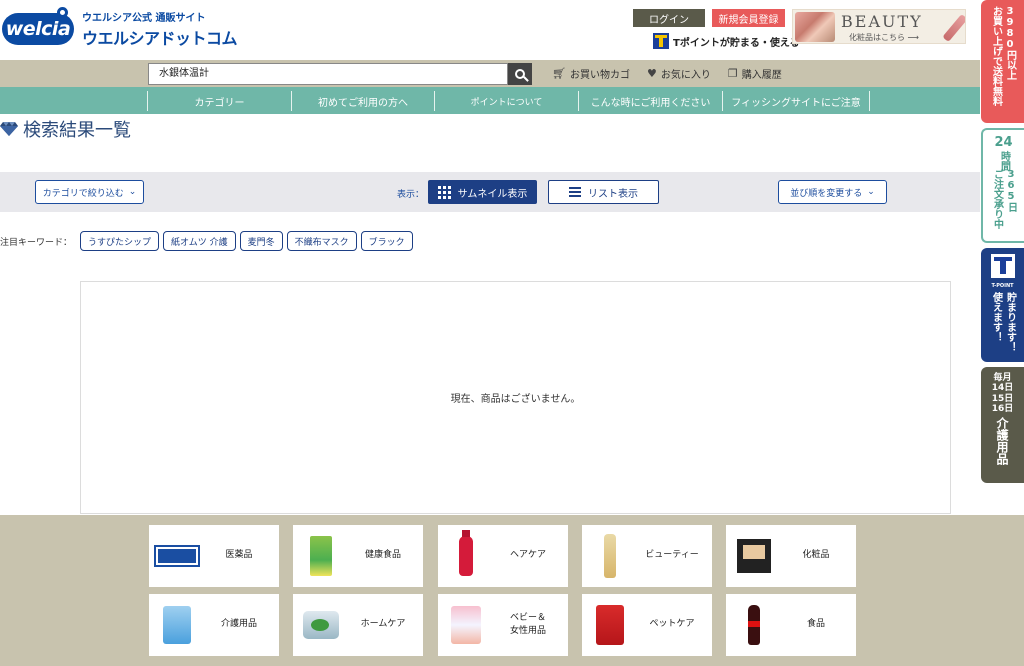 Image resolution: width=1024 pixels, height=666 pixels. I want to click on category-card-home-care: ホームケア, so click(358, 625).